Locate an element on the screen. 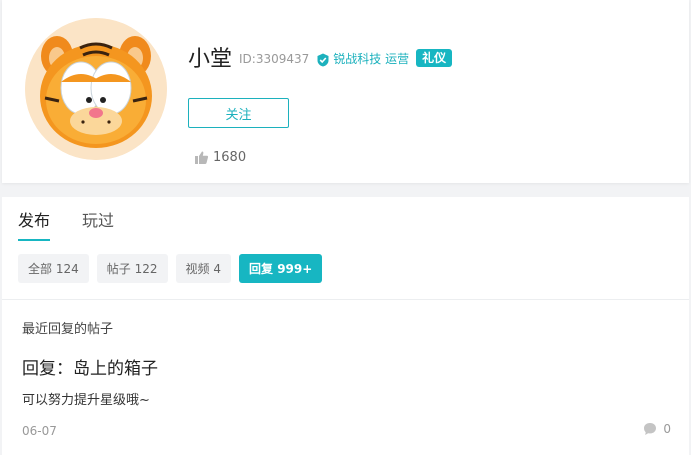 Image resolution: width=691 pixels, height=455 pixels. user-id: ID:3309437 is located at coordinates (274, 58).